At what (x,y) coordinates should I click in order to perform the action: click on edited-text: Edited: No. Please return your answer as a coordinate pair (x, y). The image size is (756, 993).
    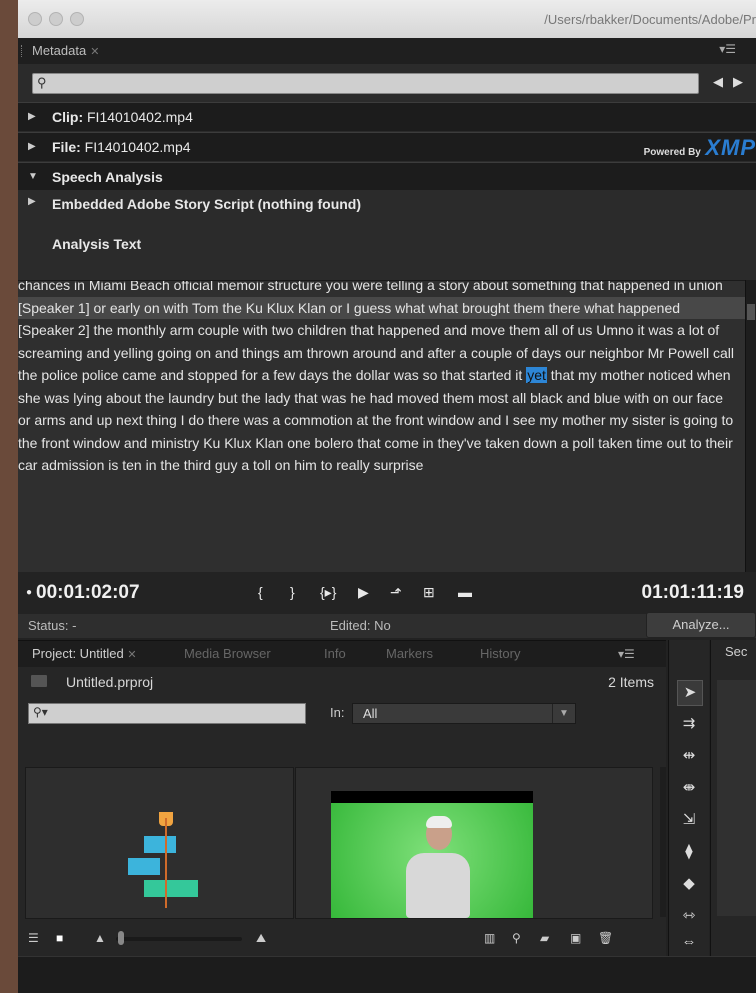
    Looking at the image, I should click on (360, 625).